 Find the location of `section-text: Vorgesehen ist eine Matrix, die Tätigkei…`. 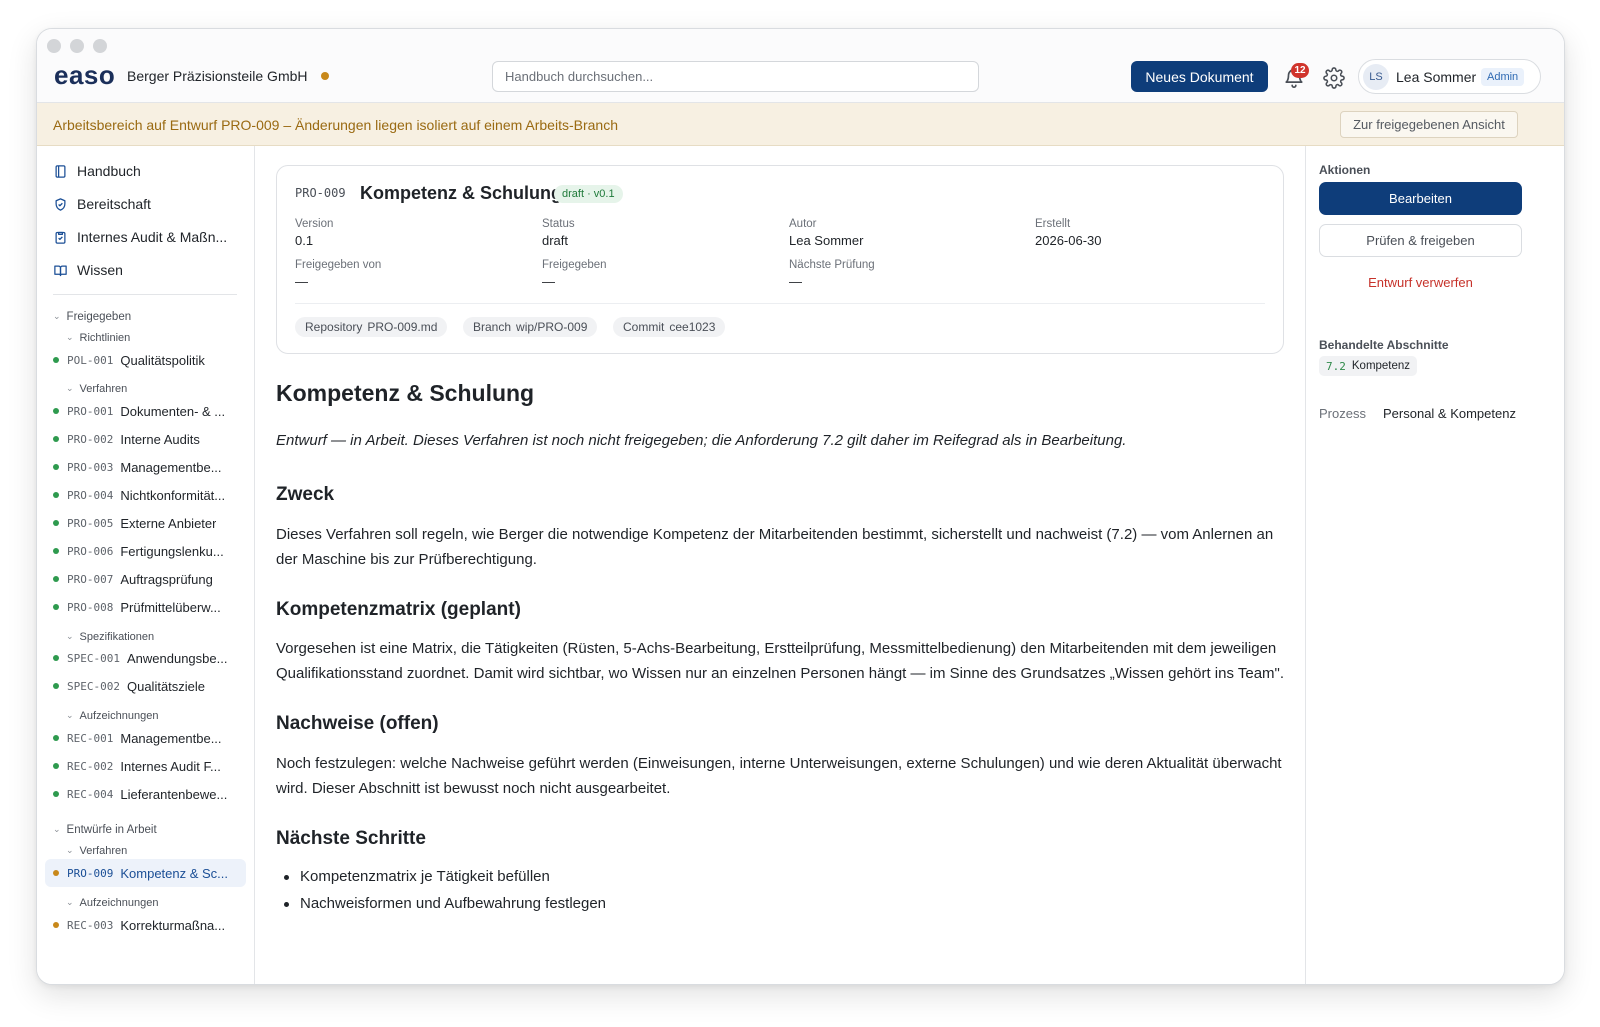

section-text: Vorgesehen ist eine Matrix, die Tätigkei… is located at coordinates (780, 661).